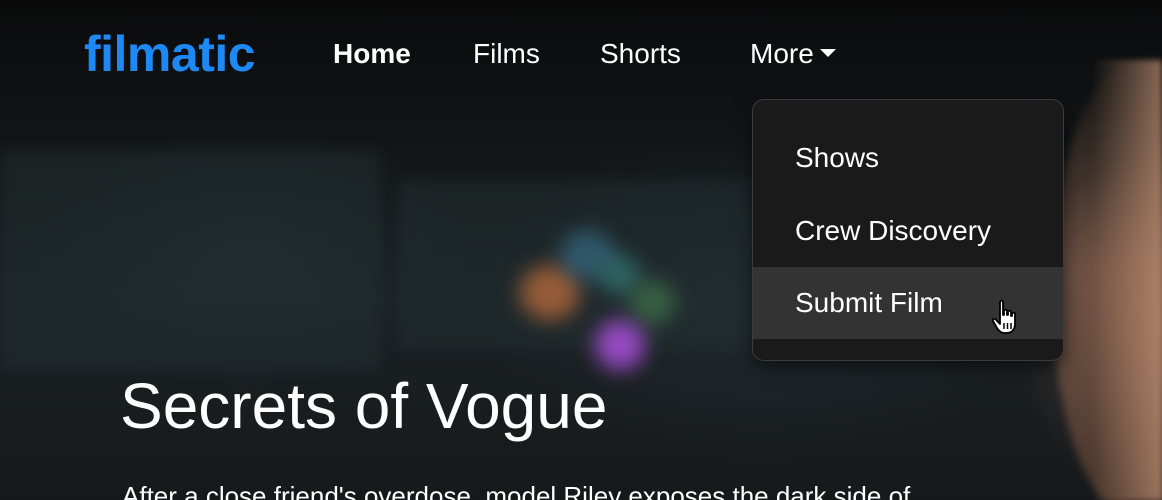 This screenshot has height=500, width=1162. I want to click on nav-link-films: Films, so click(506, 54).